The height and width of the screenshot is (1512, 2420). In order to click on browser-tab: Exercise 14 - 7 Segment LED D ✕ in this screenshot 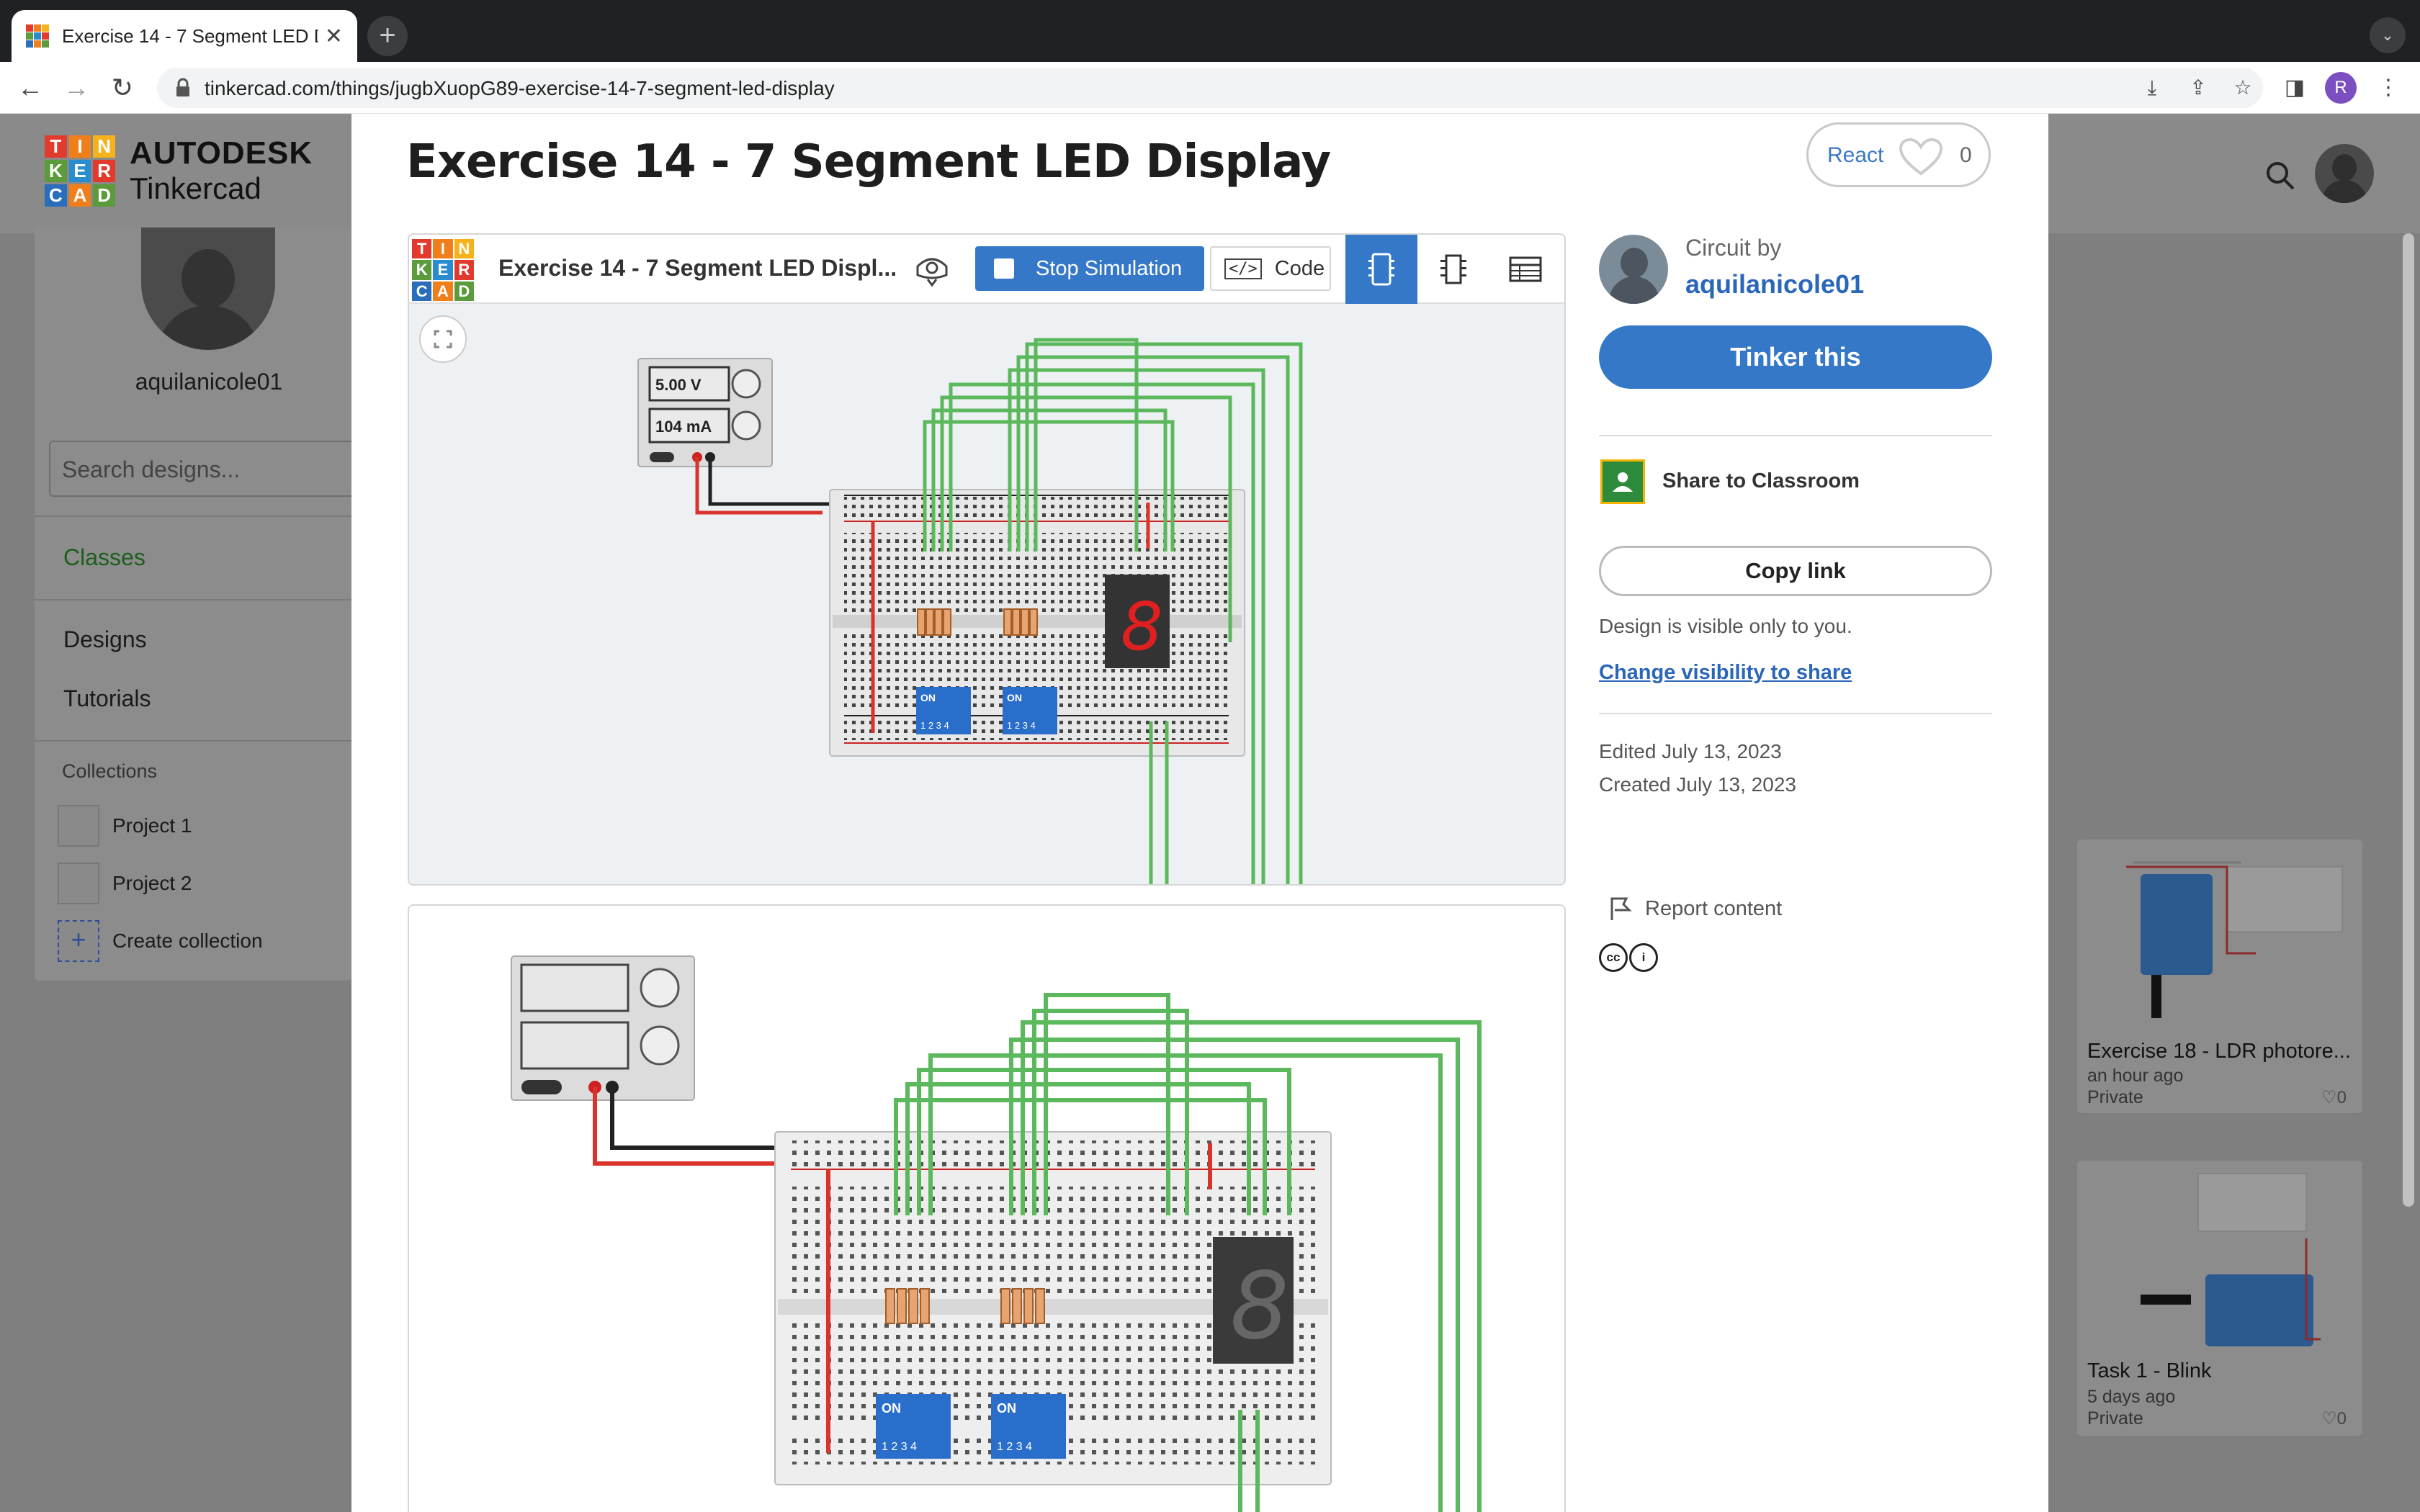, I will do `click(185, 36)`.